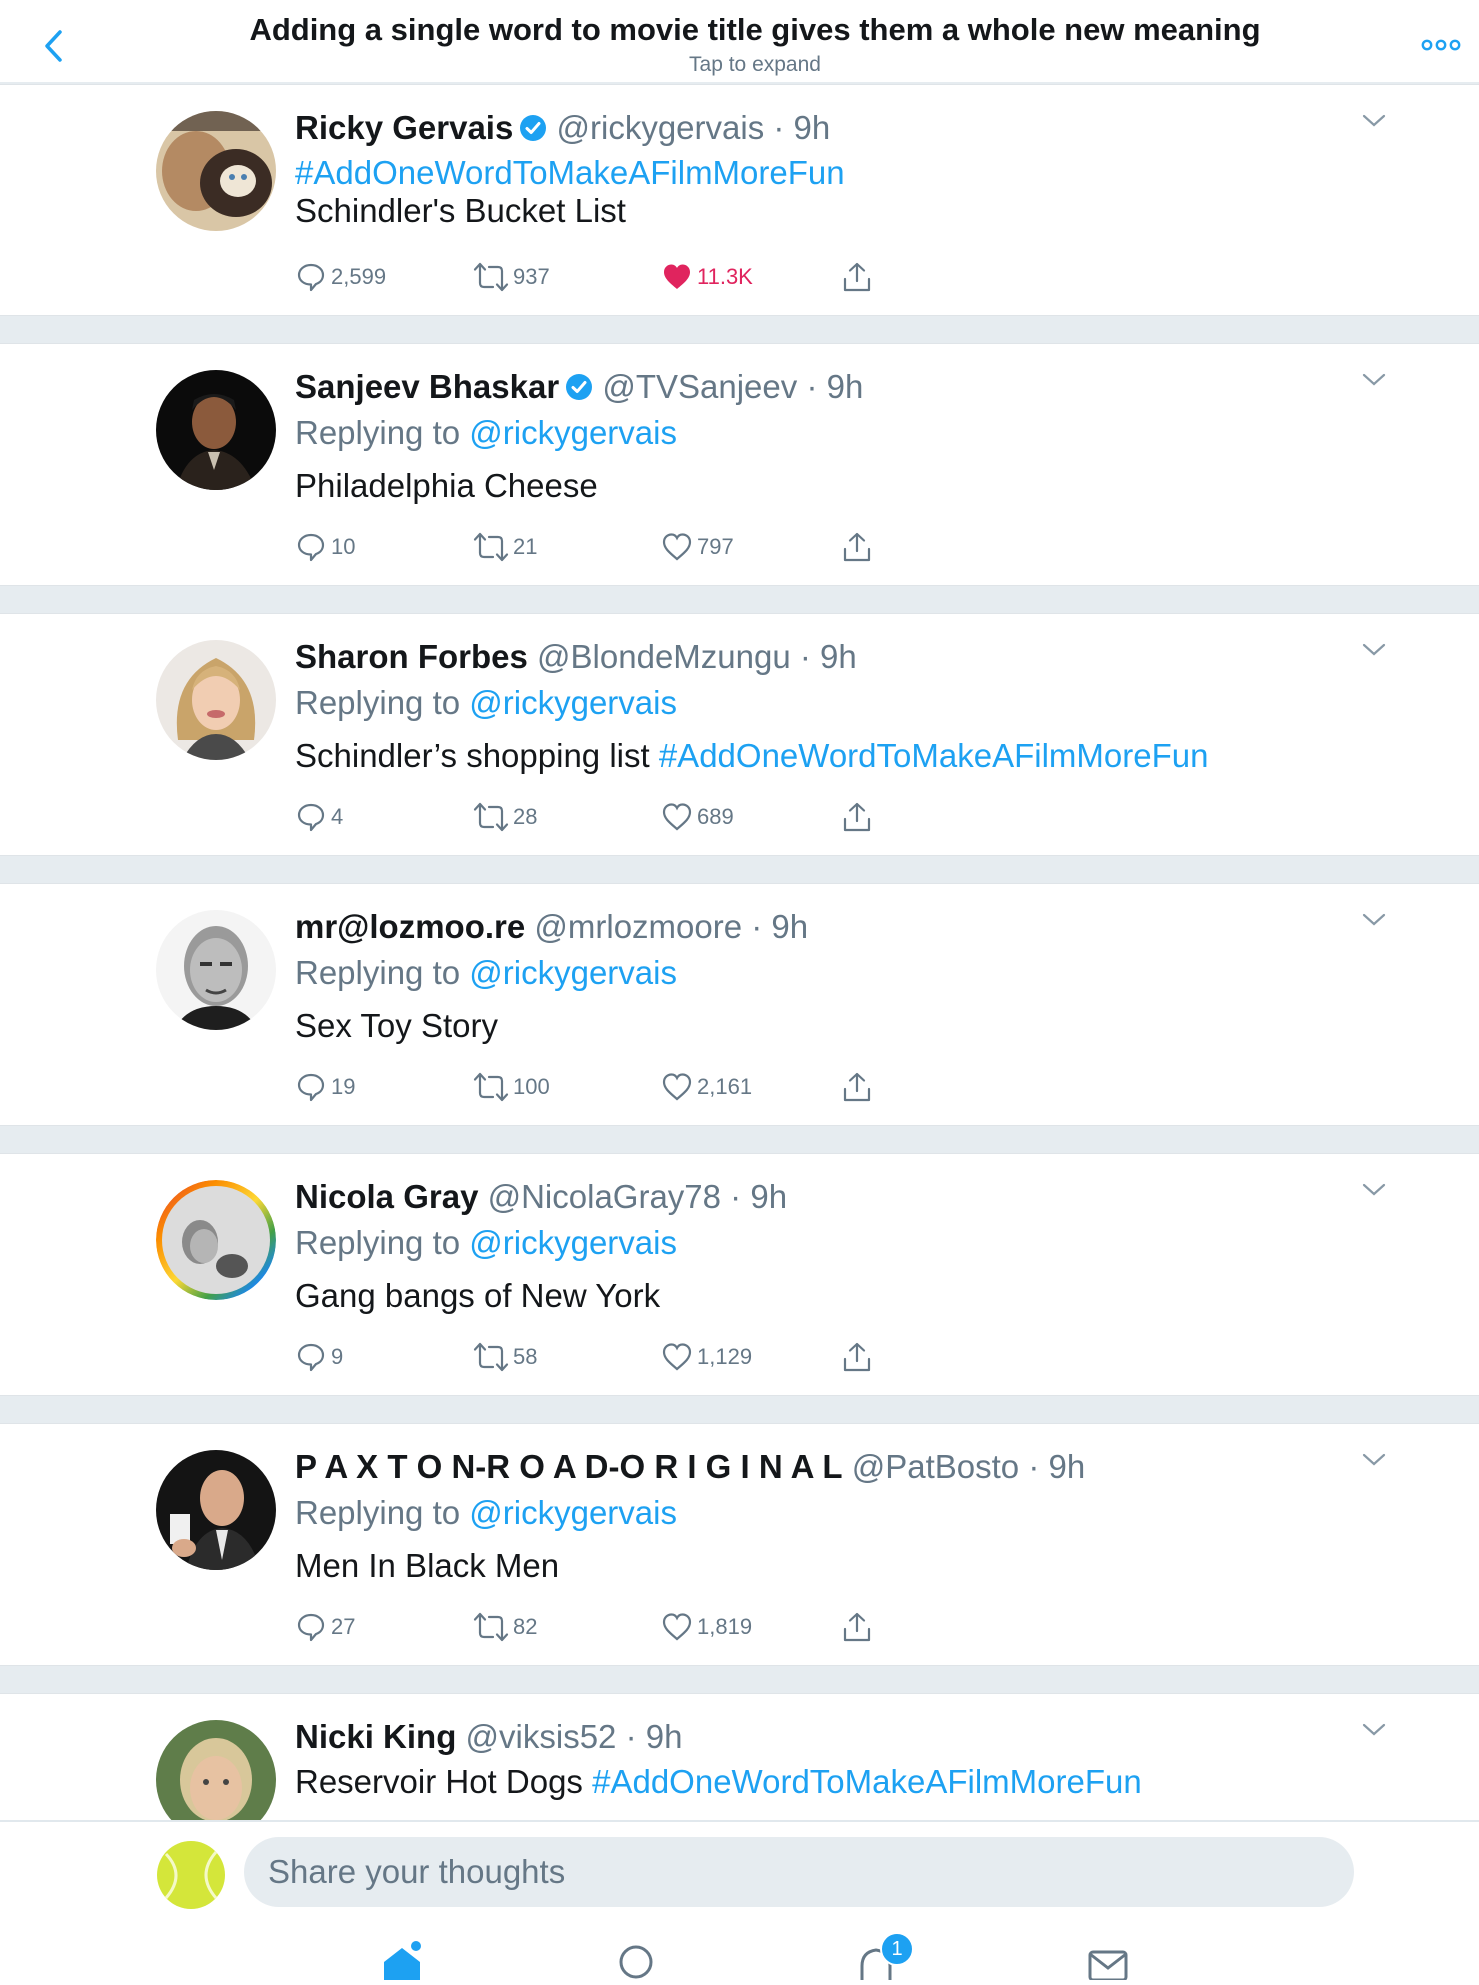 The height and width of the screenshot is (1985, 1479). I want to click on retweet-button: 100, so click(511, 1087).